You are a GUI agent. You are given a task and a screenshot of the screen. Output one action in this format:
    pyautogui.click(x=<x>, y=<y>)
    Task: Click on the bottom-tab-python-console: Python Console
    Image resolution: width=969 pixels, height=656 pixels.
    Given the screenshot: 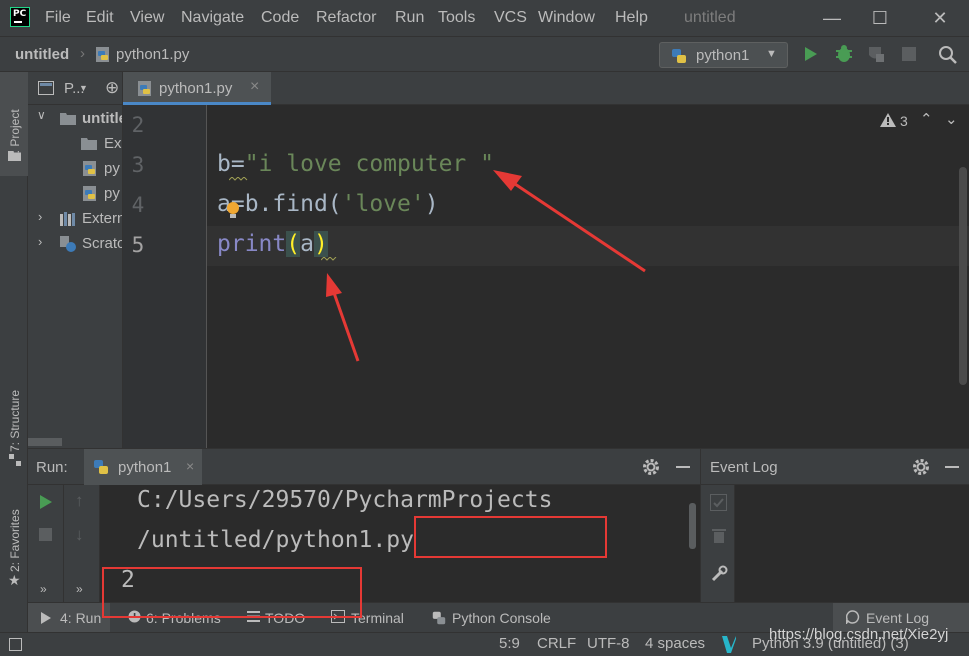 What is the action you would take?
    pyautogui.click(x=501, y=618)
    